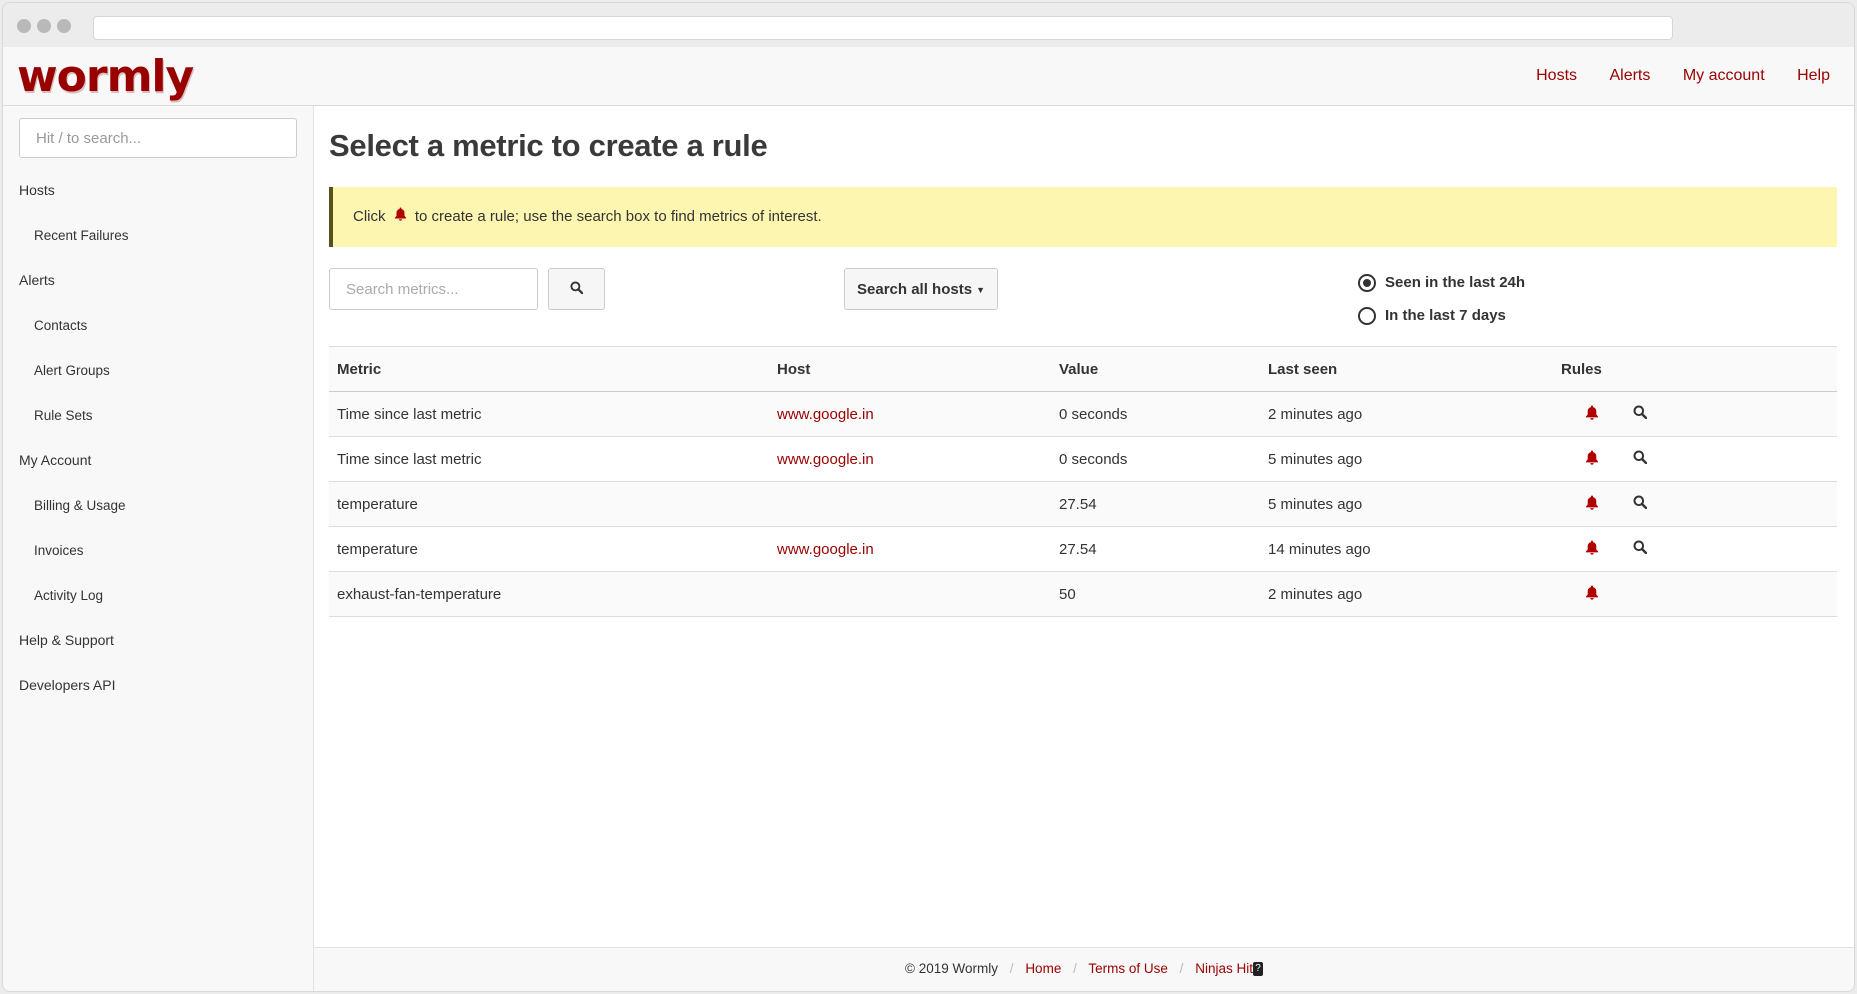 The height and width of the screenshot is (994, 1857). Describe the element at coordinates (158, 640) in the screenshot. I see `sidebar-item-help-support: Help & Support` at that location.